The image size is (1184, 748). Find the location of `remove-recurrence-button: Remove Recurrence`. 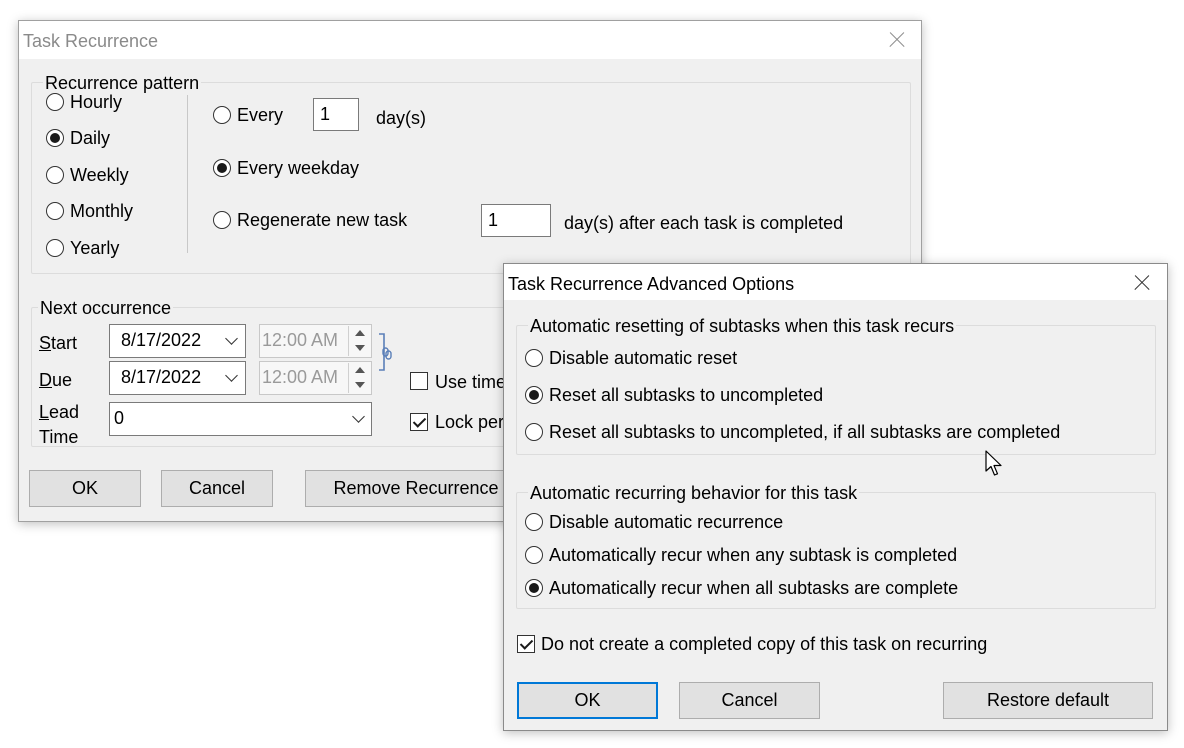

remove-recurrence-button: Remove Recurrence is located at coordinates (416, 488).